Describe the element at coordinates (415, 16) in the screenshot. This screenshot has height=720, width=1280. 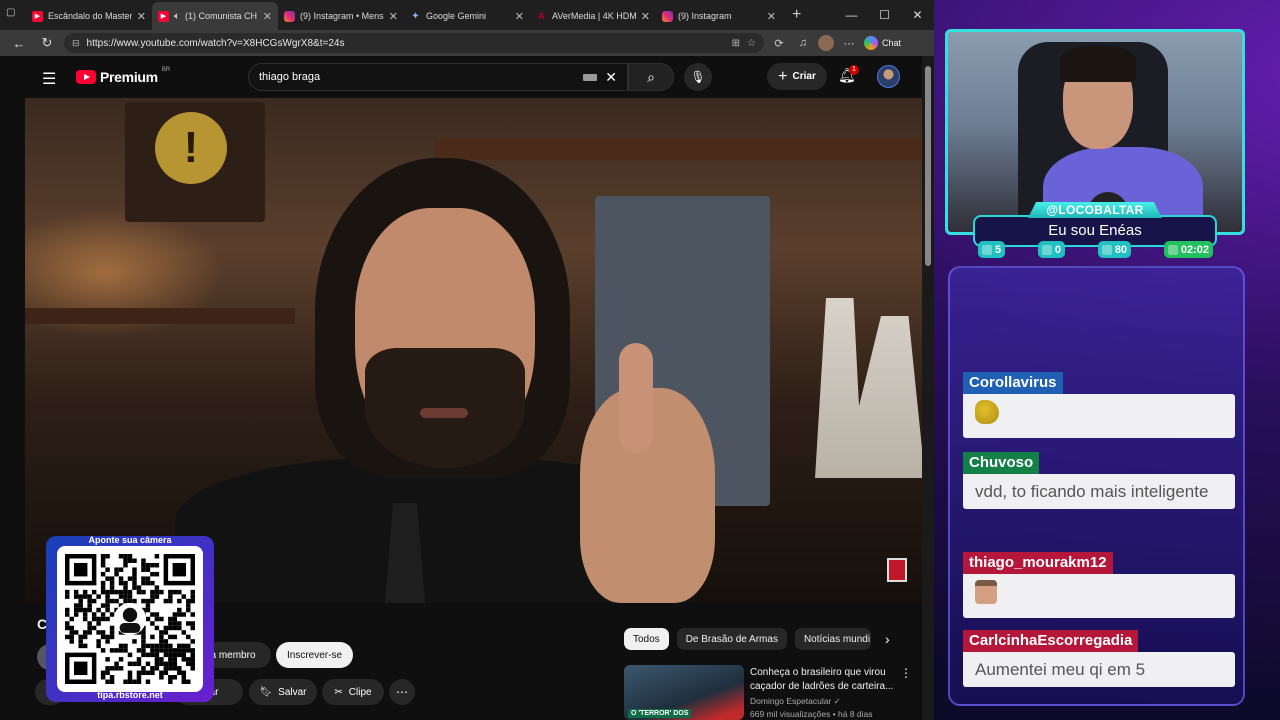
I see `gemini-icon: ✦` at that location.